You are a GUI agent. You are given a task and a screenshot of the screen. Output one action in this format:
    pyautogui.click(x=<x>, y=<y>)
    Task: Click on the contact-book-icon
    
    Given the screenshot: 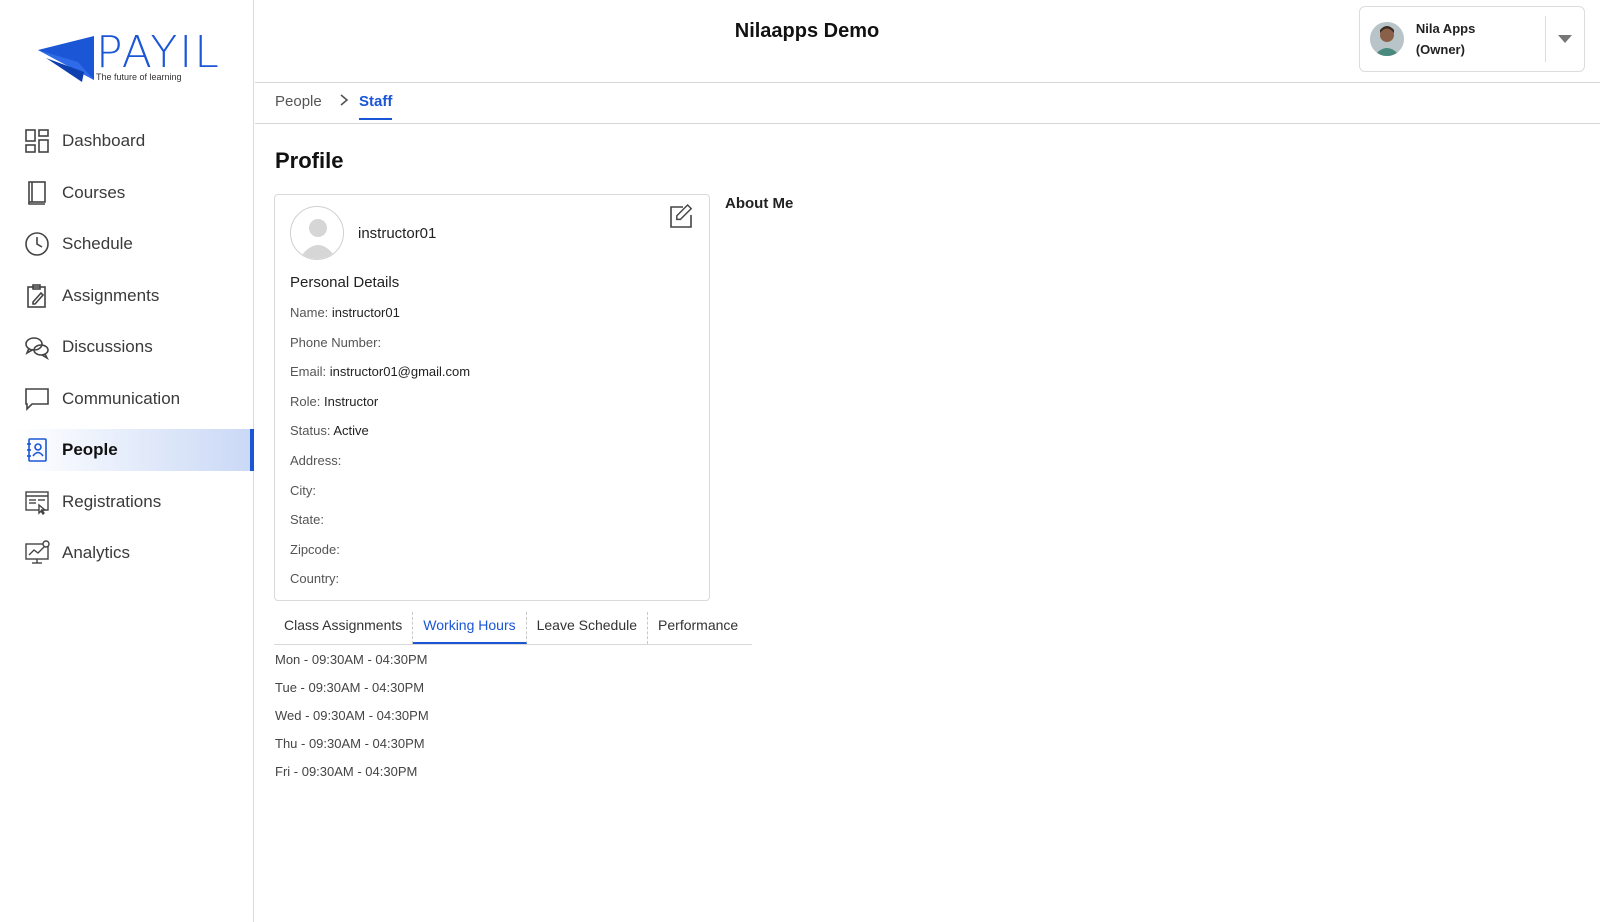 What is the action you would take?
    pyautogui.click(x=37, y=450)
    